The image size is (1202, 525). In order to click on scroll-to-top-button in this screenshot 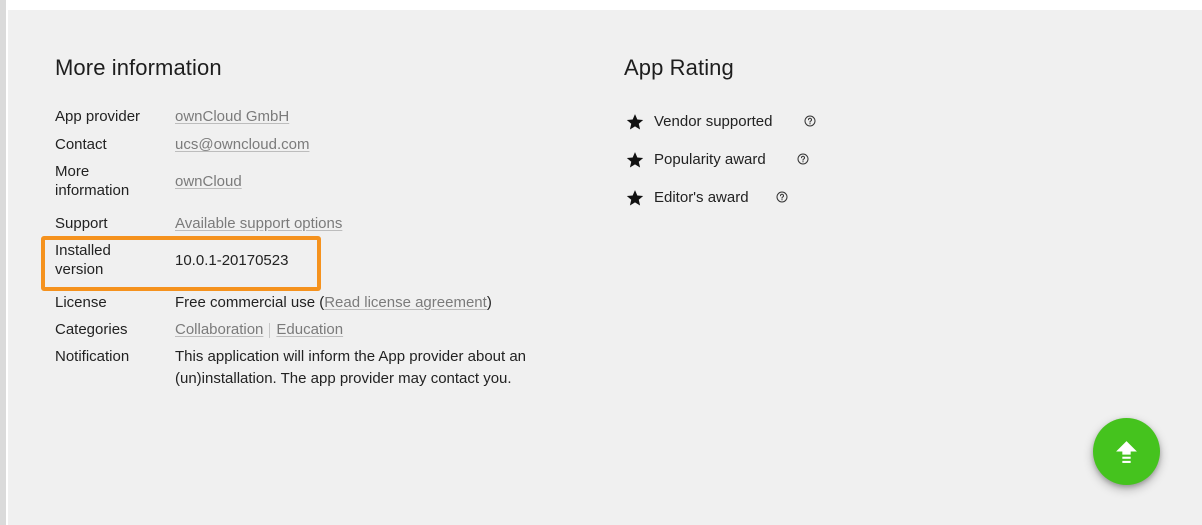, I will do `click(1126, 451)`.